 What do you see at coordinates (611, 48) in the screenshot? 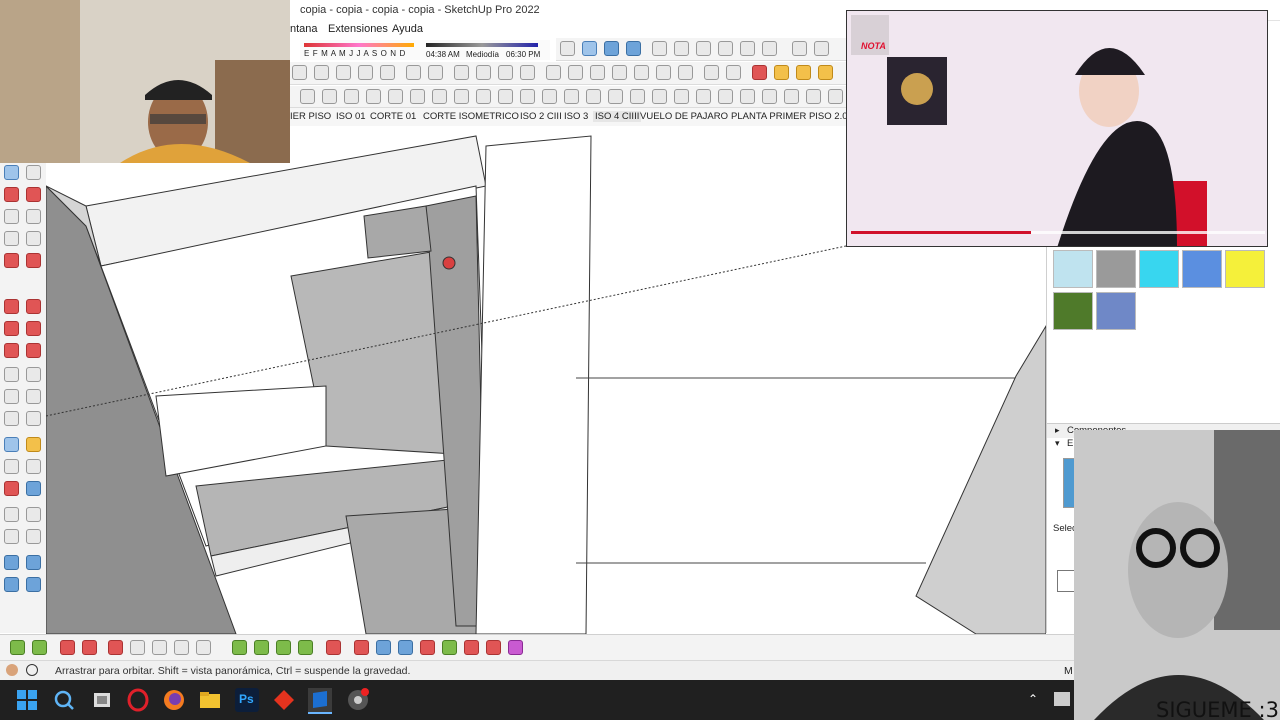
I see `view-top-icon` at bounding box center [611, 48].